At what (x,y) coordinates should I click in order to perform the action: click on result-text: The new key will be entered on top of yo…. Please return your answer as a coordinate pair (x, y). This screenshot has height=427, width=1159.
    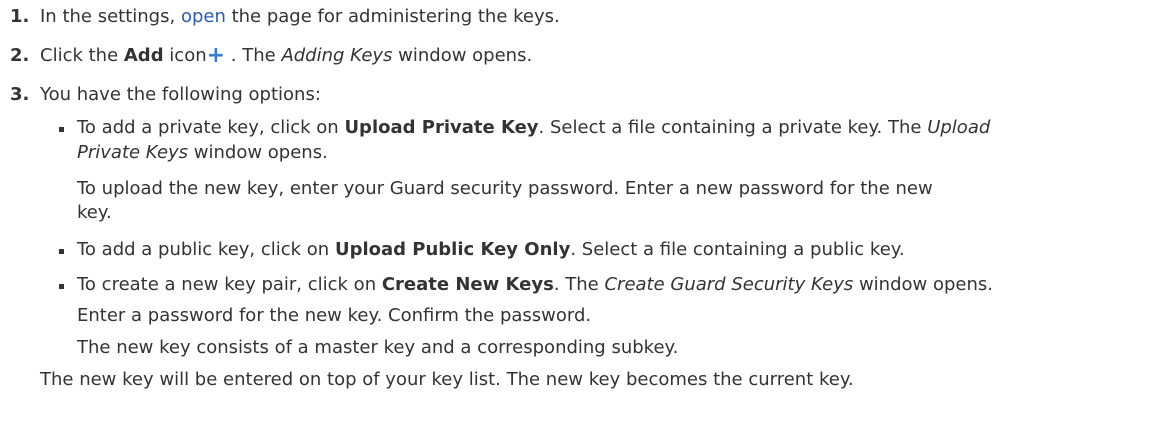
    Looking at the image, I should click on (447, 379).